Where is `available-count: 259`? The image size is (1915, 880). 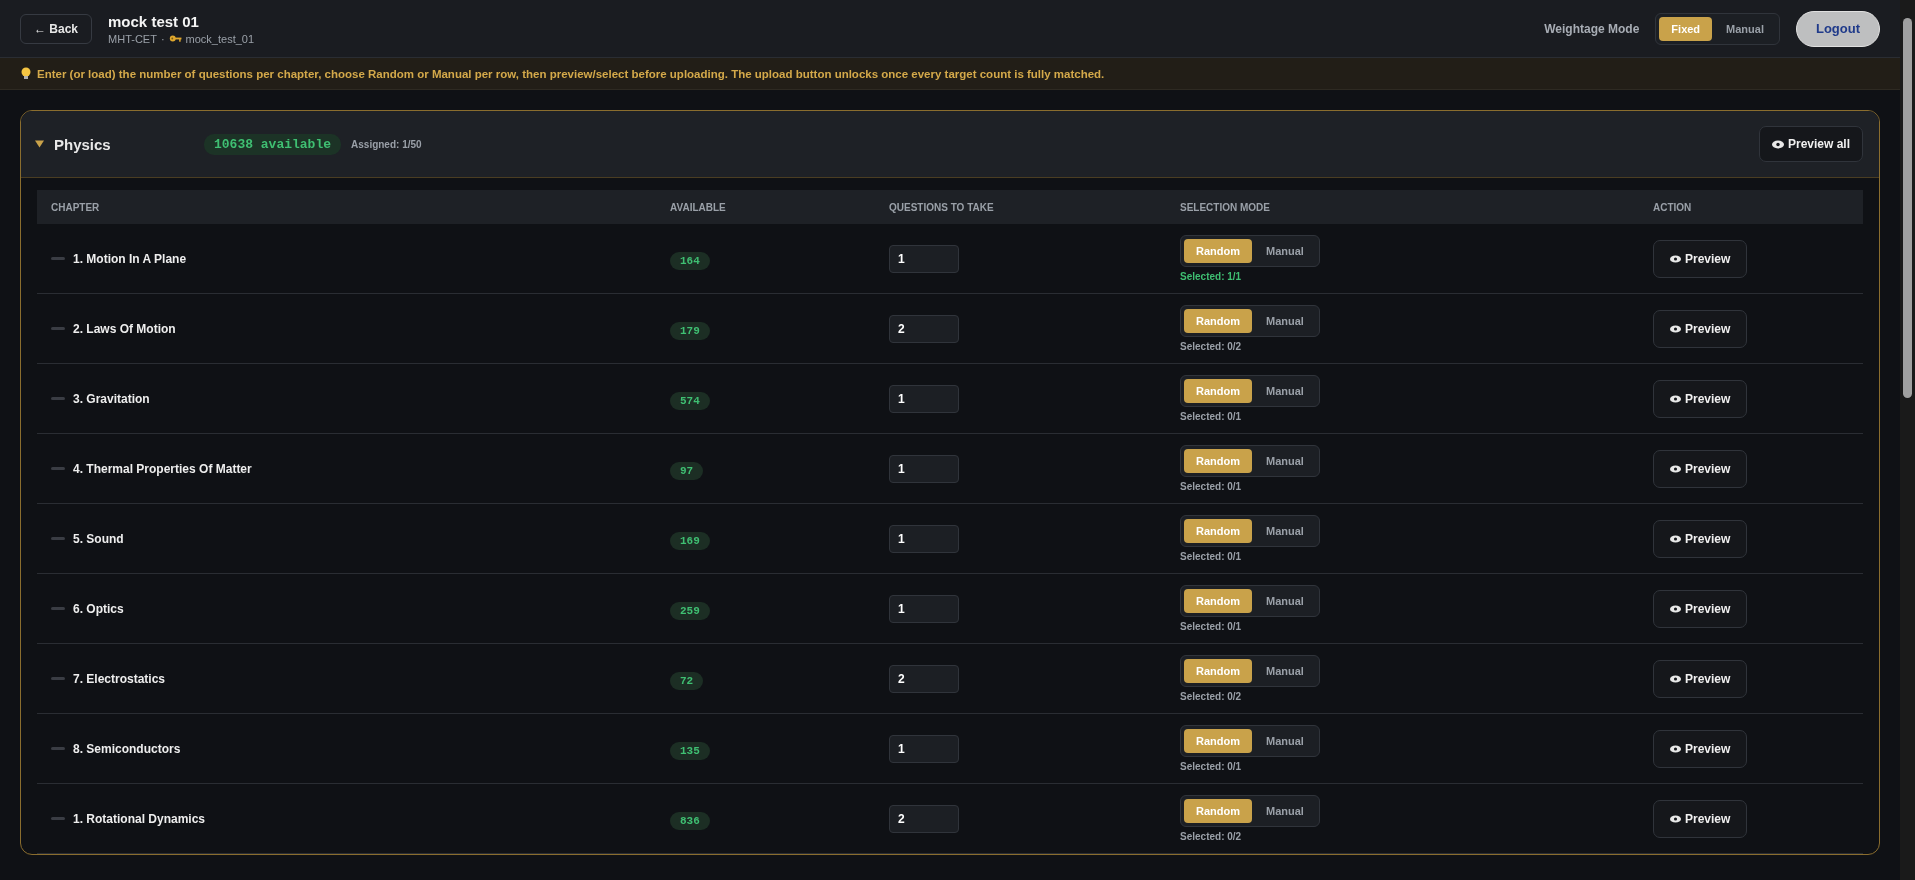 available-count: 259 is located at coordinates (690, 610).